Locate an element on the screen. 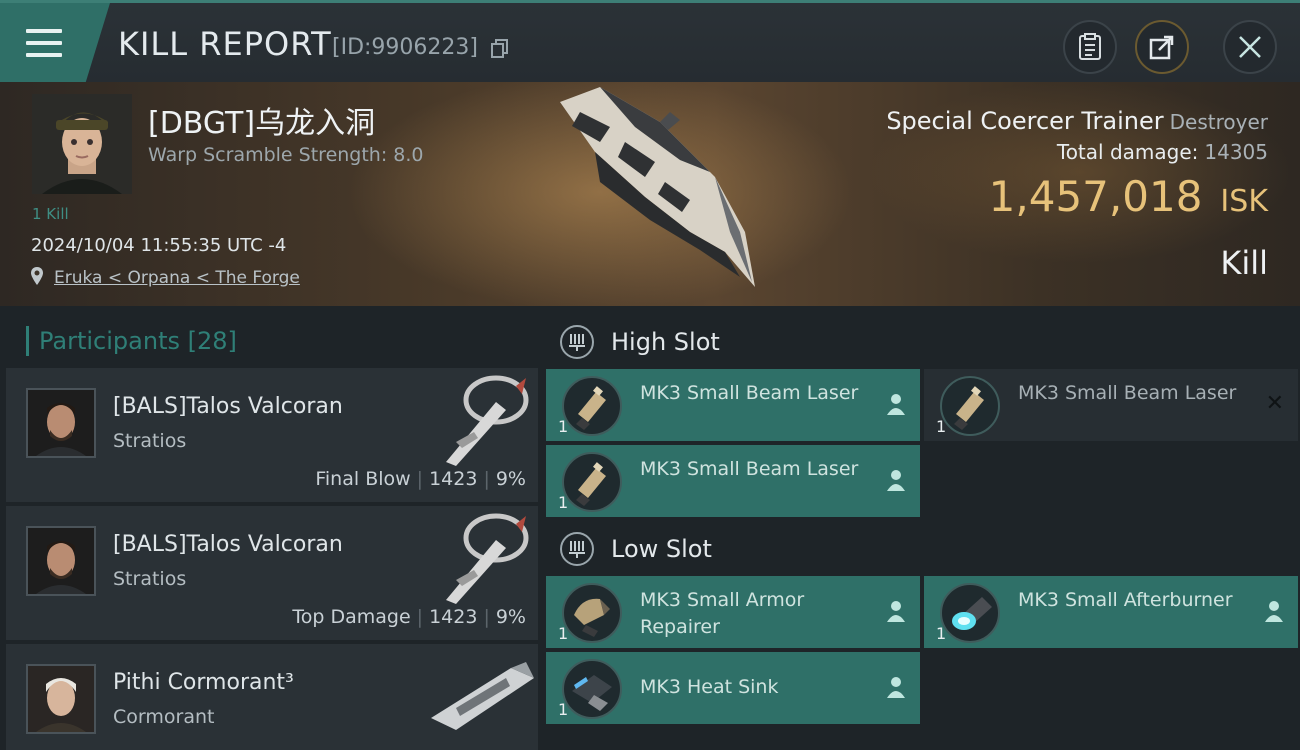  page-title: KILL REPORT is located at coordinates (225, 44).